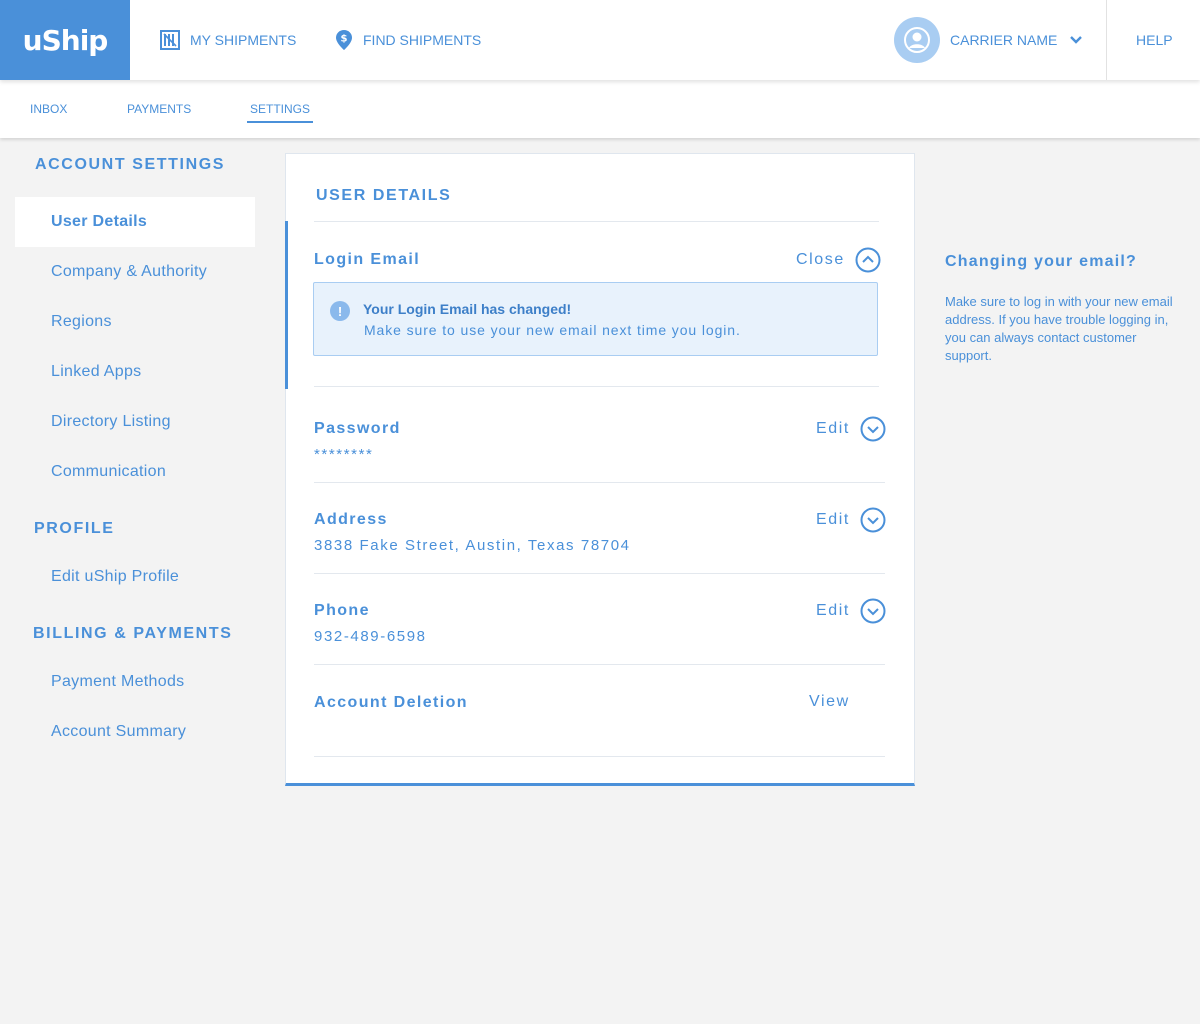 The height and width of the screenshot is (1024, 1200). I want to click on logo-text: uShip, so click(65, 40).